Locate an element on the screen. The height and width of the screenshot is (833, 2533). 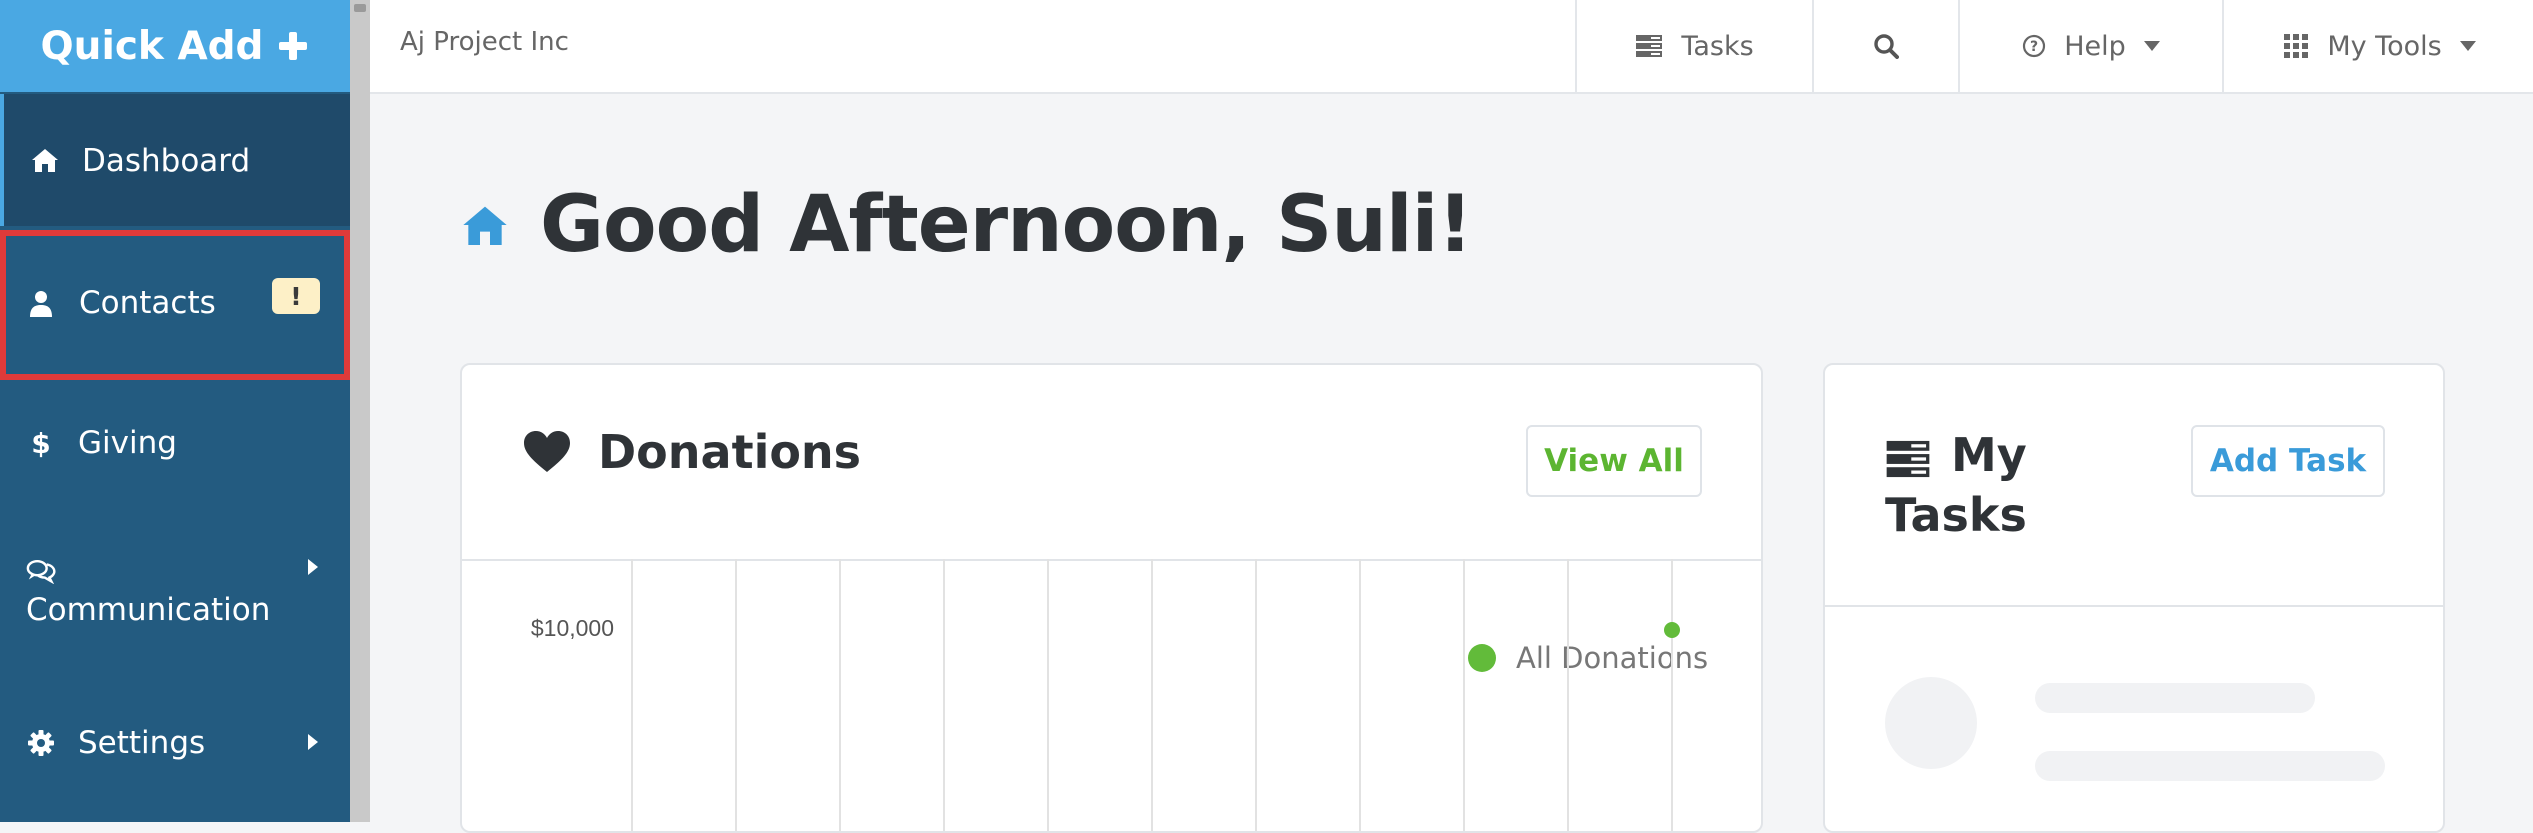
search-icon is located at coordinates (1886, 46).